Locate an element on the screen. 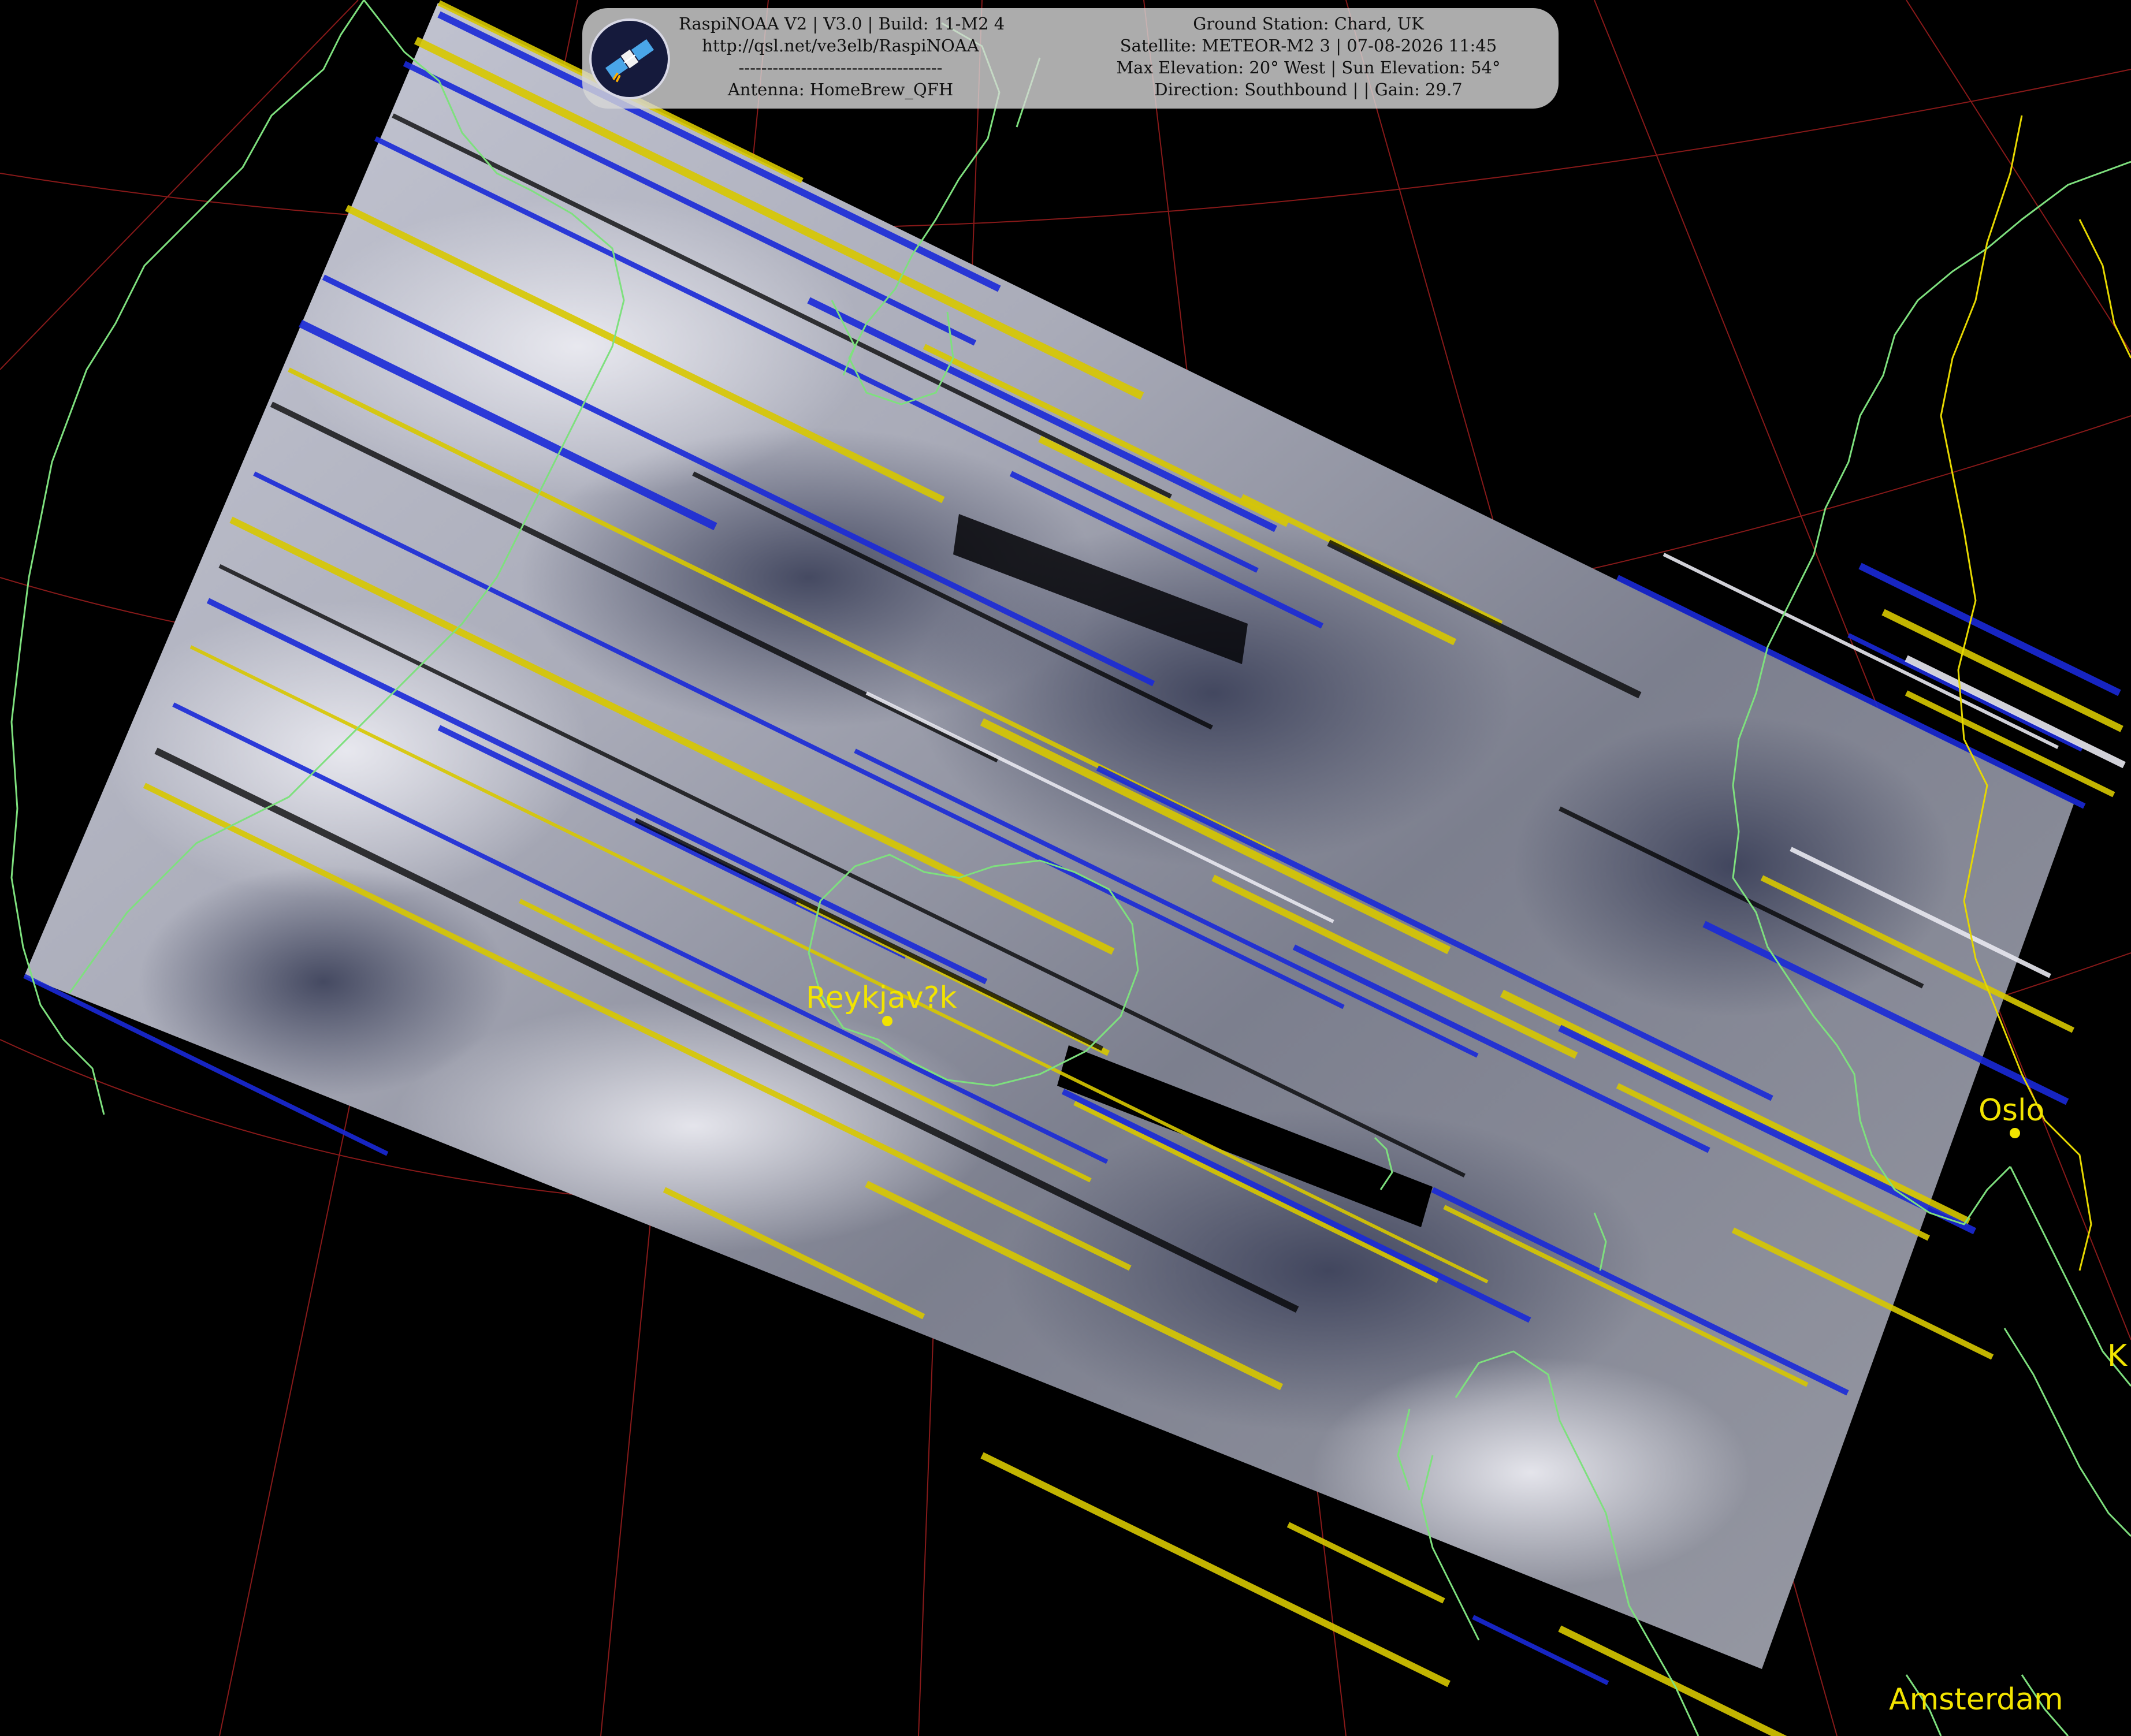 The image size is (2131, 1736). header-line-url: http://qsl.net/ve3elb/RaspiNOAA is located at coordinates (841, 46).